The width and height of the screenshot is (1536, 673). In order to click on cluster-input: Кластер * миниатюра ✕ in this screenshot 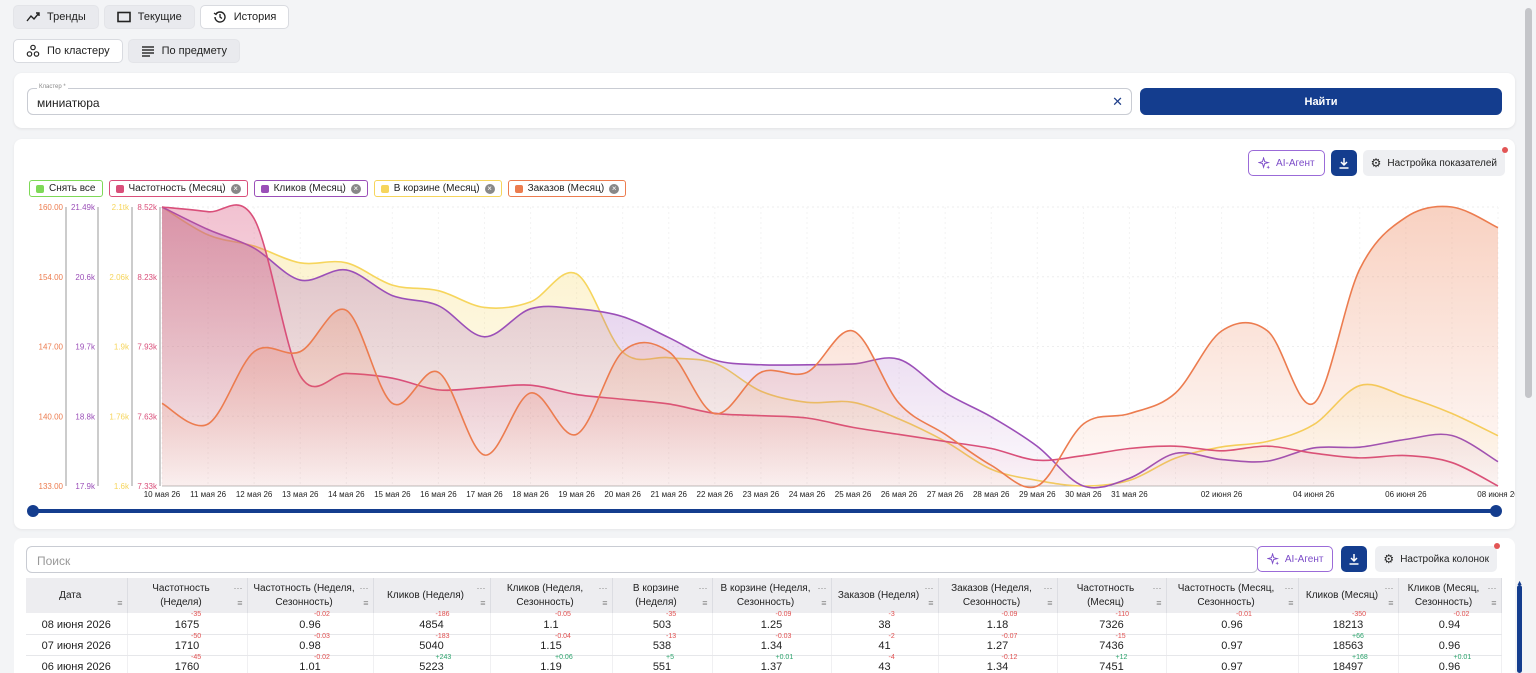, I will do `click(579, 99)`.